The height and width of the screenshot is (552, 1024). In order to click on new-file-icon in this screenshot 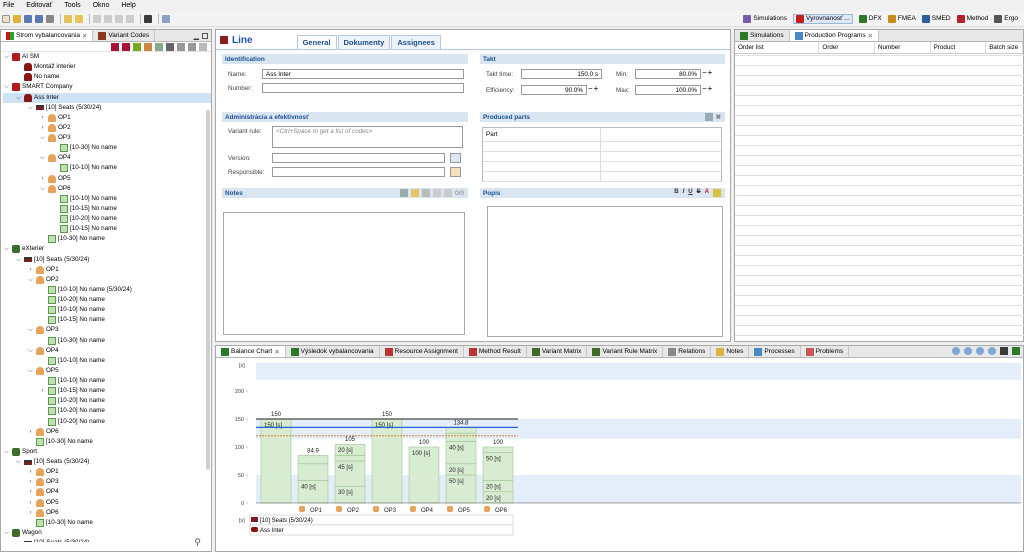, I will do `click(6, 18)`.